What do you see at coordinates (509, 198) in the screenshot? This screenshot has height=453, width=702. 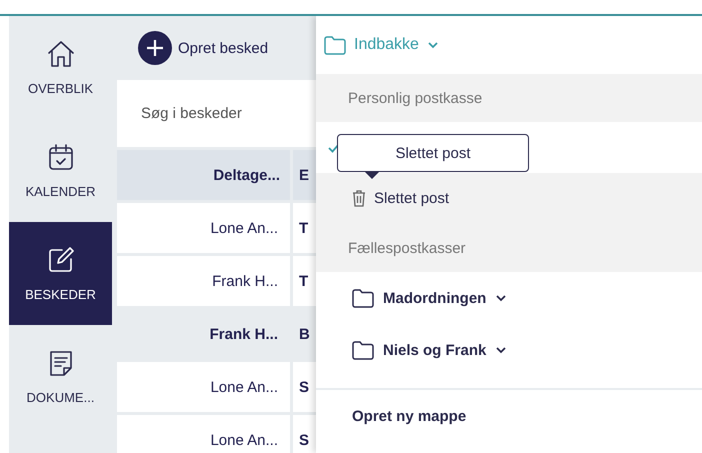 I see `folder-item: Slettet post` at bounding box center [509, 198].